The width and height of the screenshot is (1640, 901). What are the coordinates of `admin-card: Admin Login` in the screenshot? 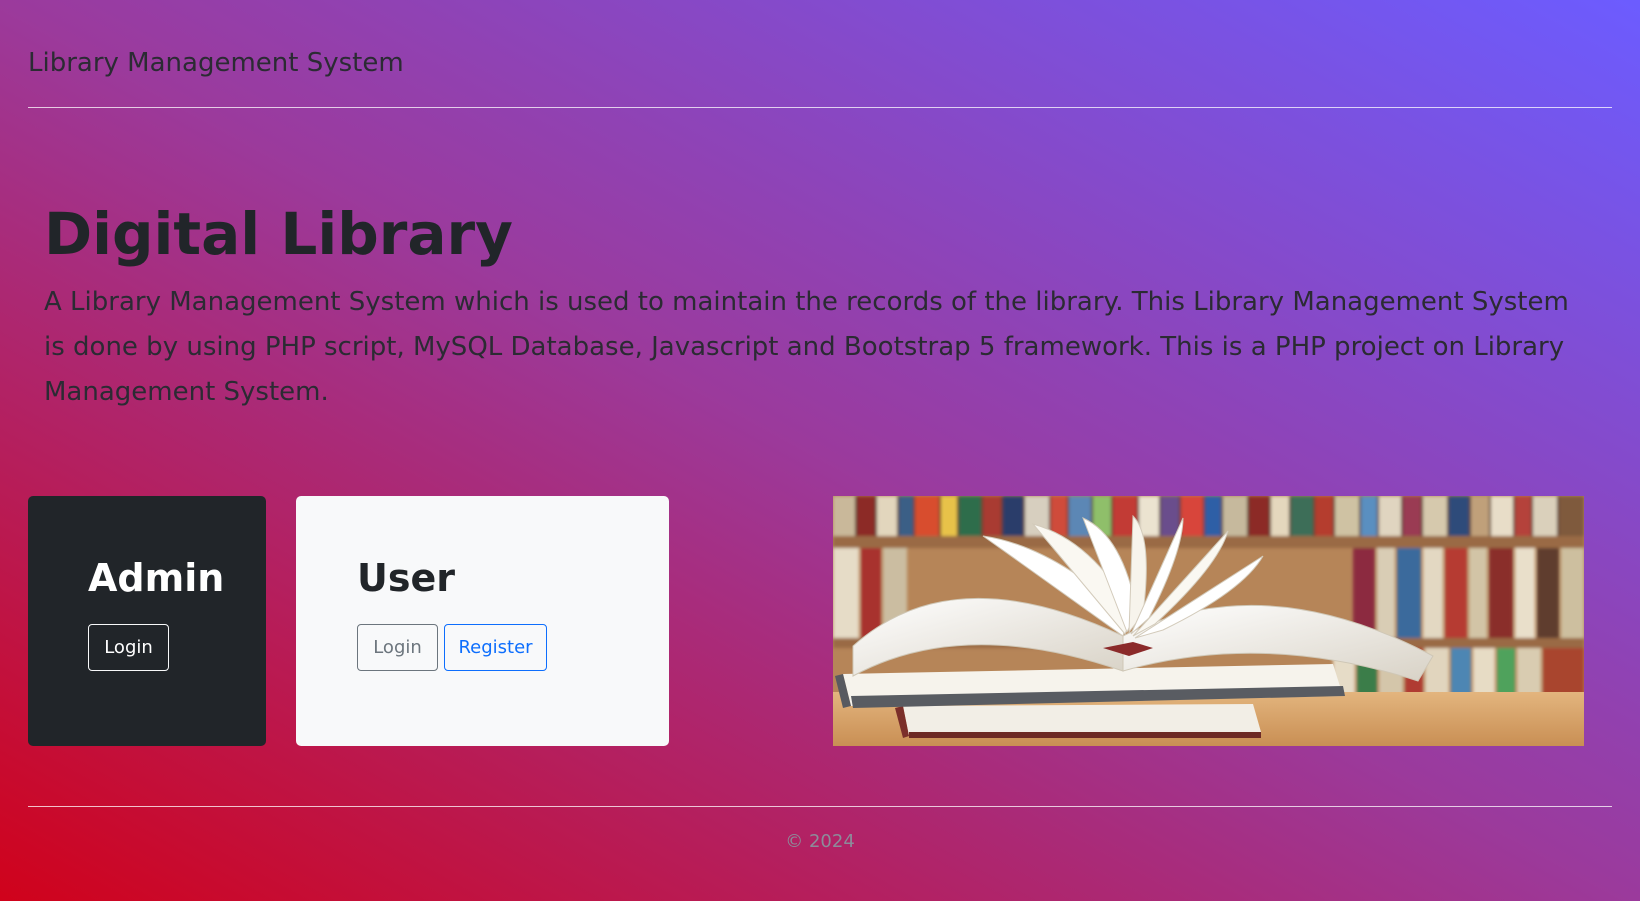 It's located at (147, 621).